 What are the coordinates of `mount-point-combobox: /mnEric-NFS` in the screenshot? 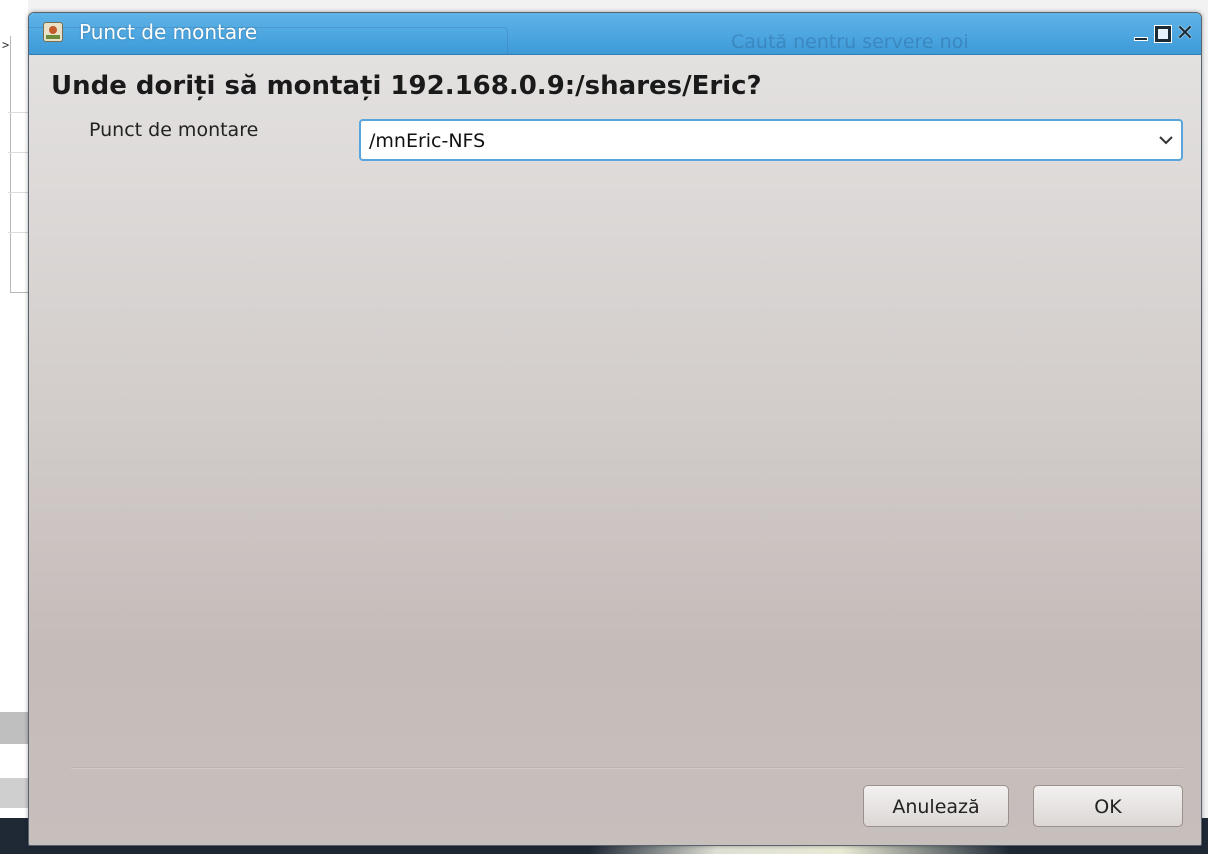 It's located at (771, 140).